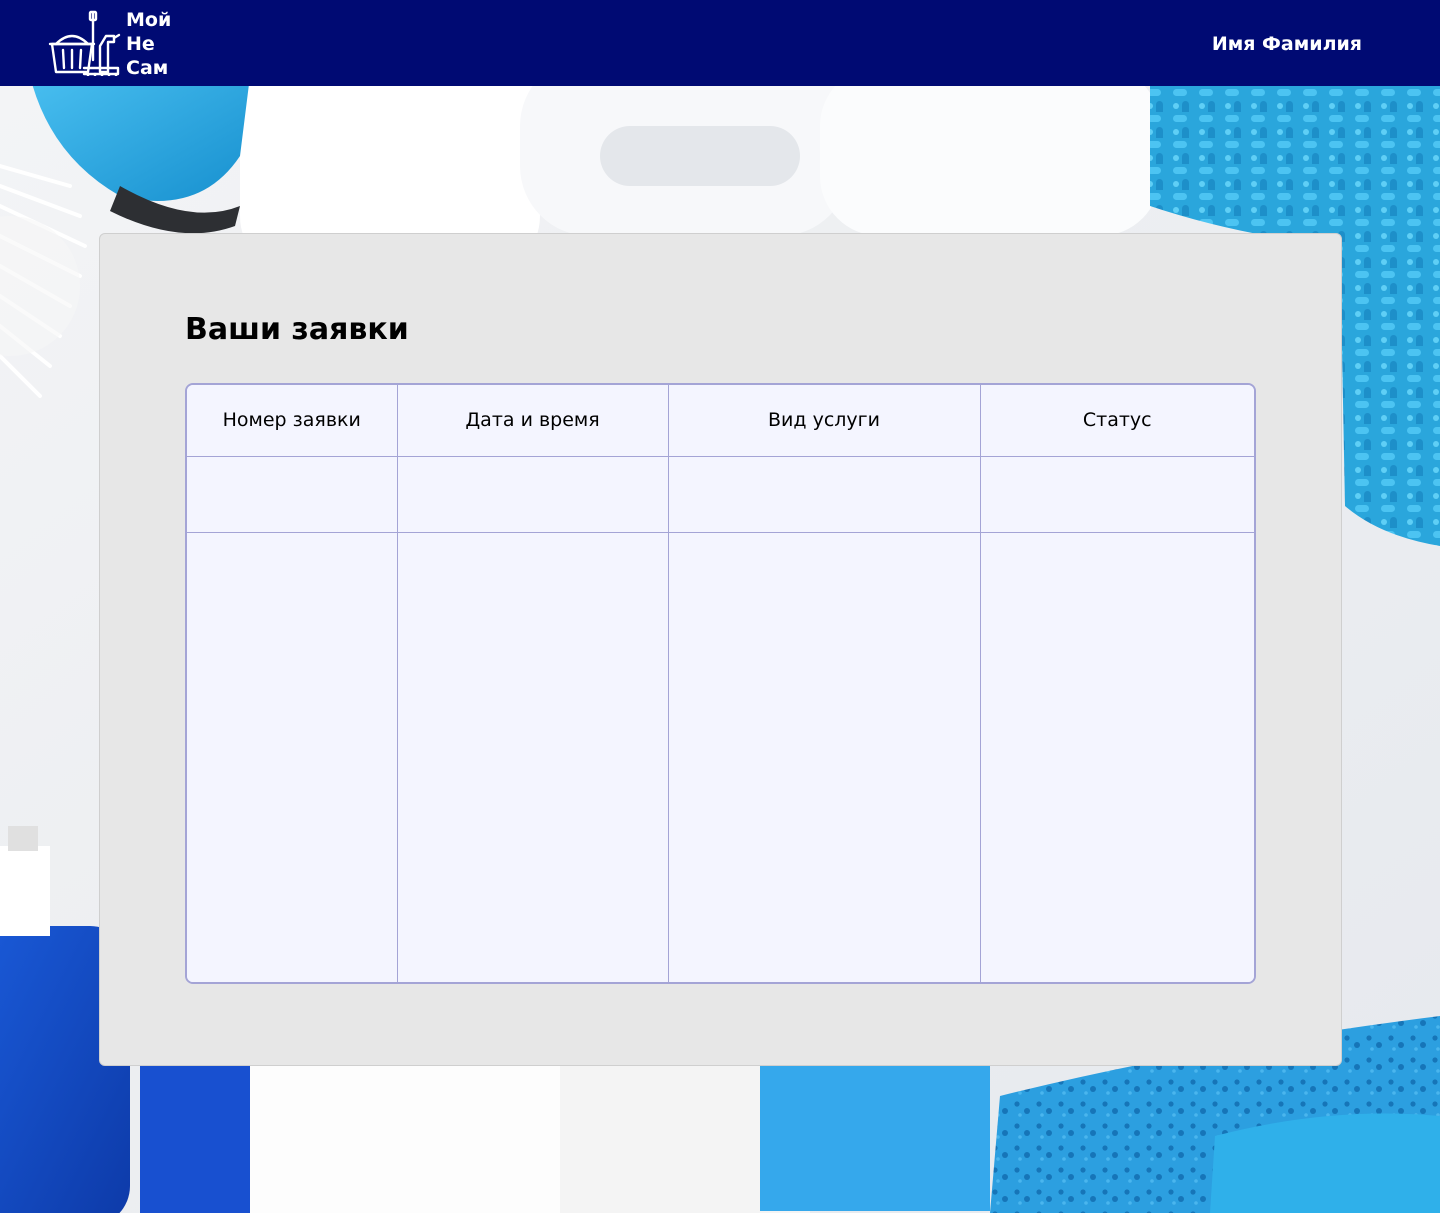  What do you see at coordinates (532, 421) in the screenshot?
I see `column-header-date-time: Дата и время` at bounding box center [532, 421].